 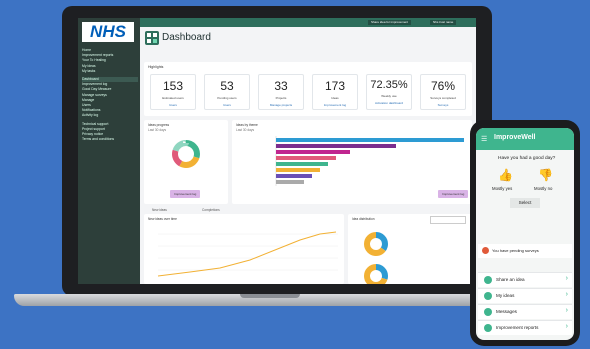 What do you see at coordinates (545, 175) in the screenshot?
I see `thumbs-down-icon: 👎` at bounding box center [545, 175].